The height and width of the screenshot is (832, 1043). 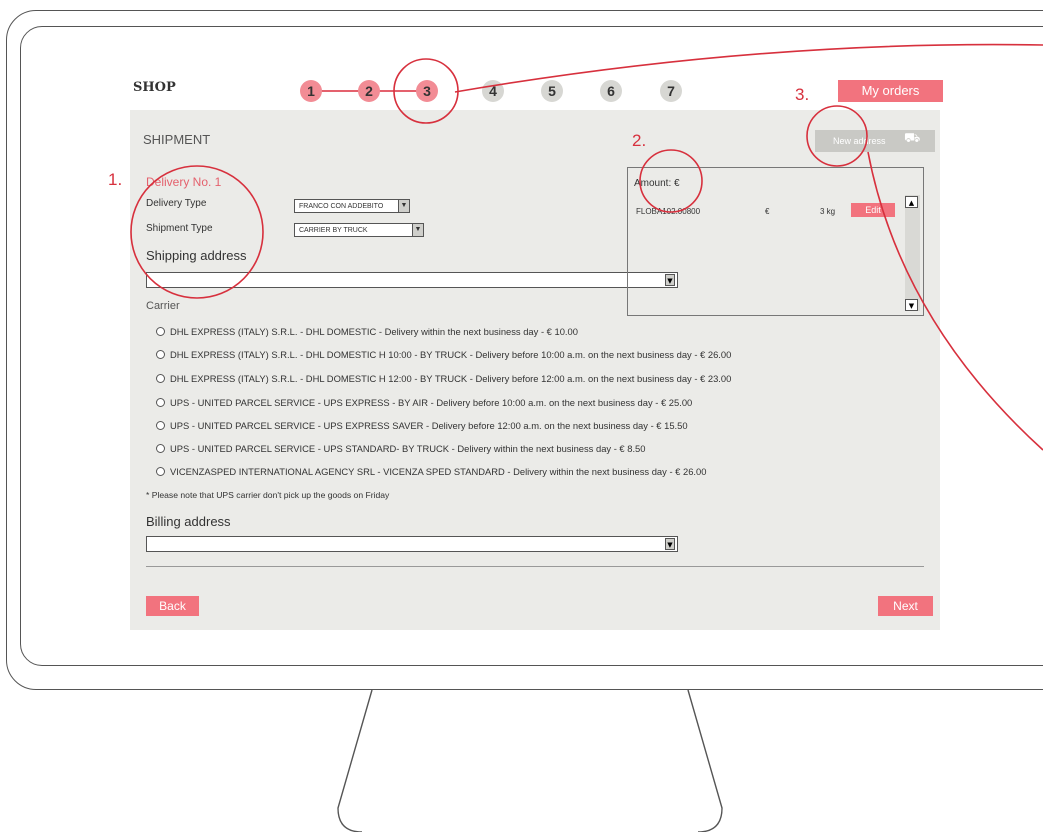 What do you see at coordinates (668, 211) in the screenshot?
I see `product-code: FLOBA102.00800` at bounding box center [668, 211].